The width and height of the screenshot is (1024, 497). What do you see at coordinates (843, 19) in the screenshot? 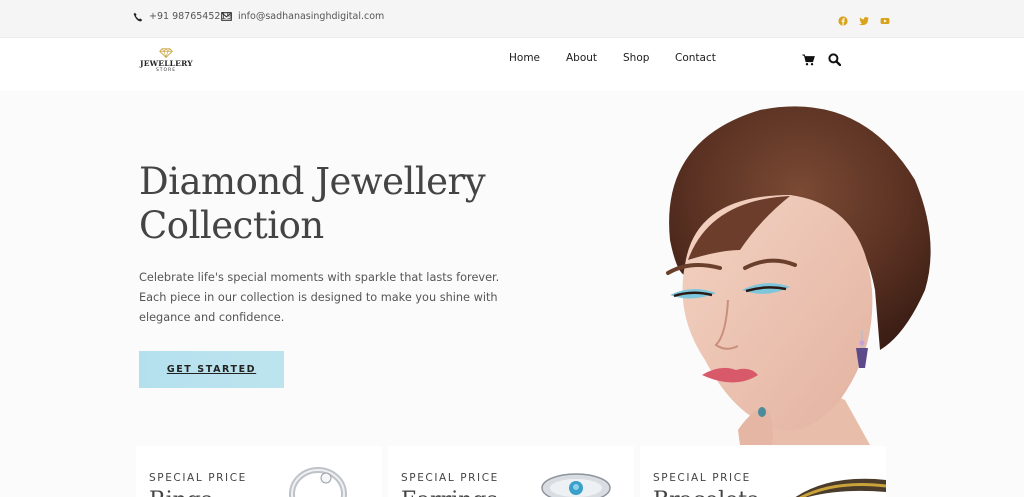
I see `facebook-icon` at bounding box center [843, 19].